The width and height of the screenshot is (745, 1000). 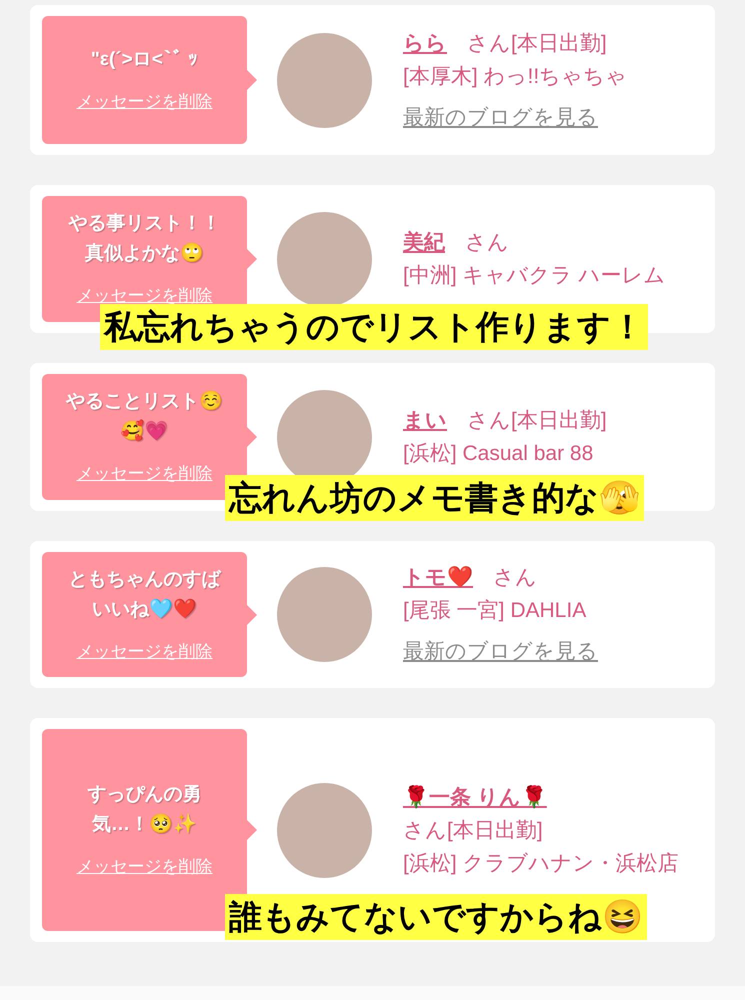 I want to click on message-text: やる事リスト！！真似よかな🙄, so click(x=144, y=239).